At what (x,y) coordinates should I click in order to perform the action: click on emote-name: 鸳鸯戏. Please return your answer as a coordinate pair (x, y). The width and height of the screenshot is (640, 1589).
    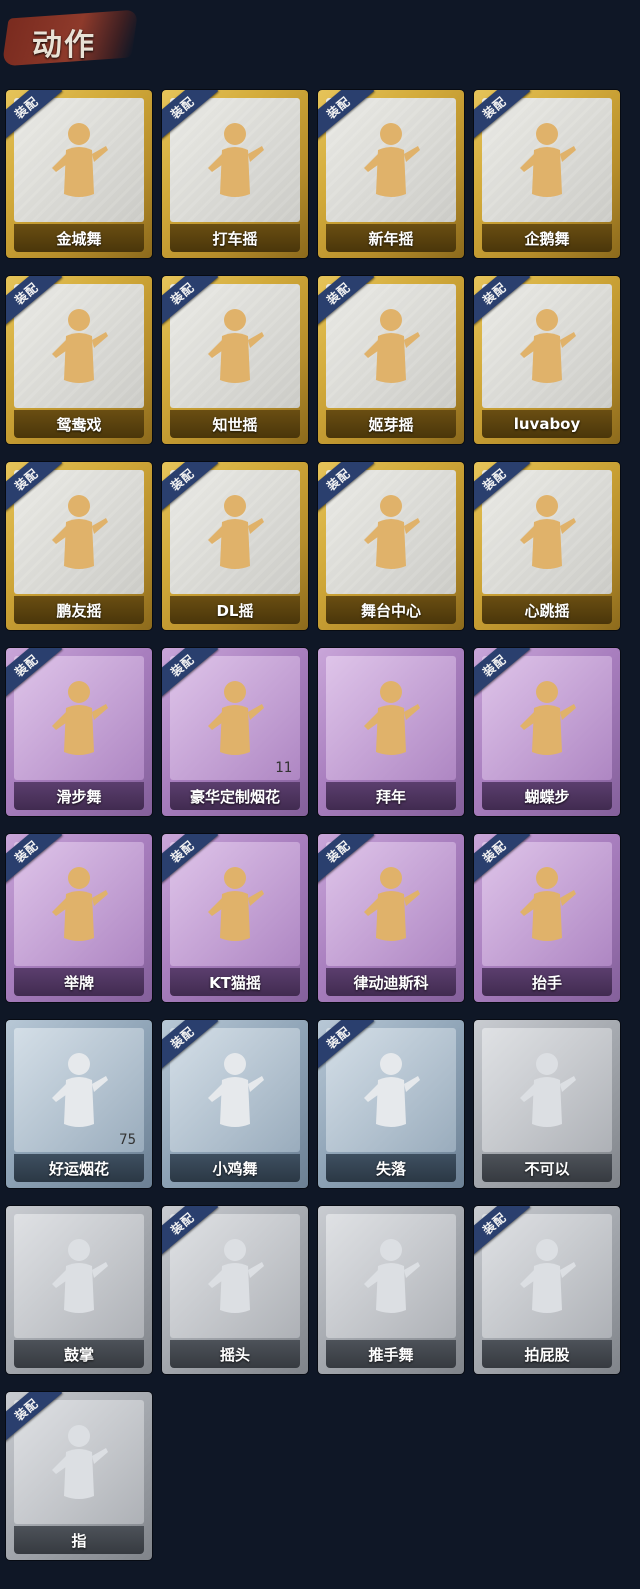
    Looking at the image, I should click on (79, 424).